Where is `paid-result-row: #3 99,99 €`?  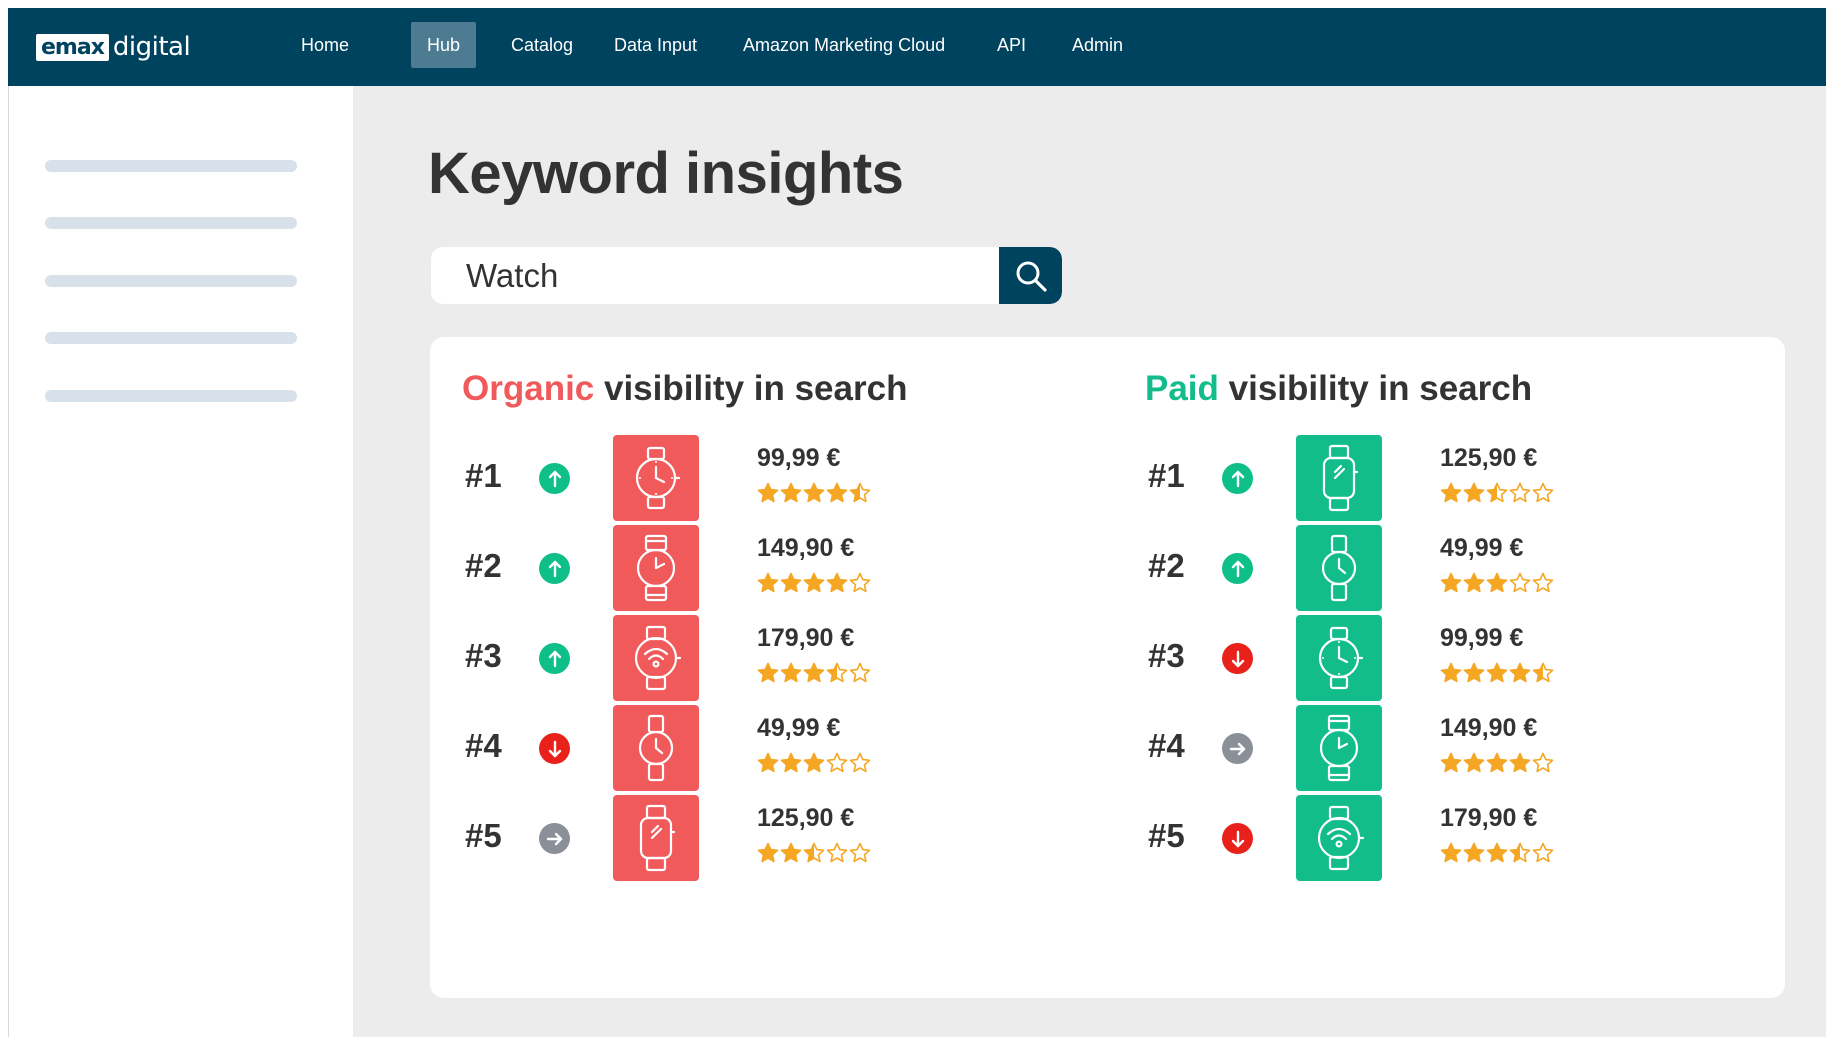
paid-result-row: #3 99,99 € is located at coordinates (1428, 658).